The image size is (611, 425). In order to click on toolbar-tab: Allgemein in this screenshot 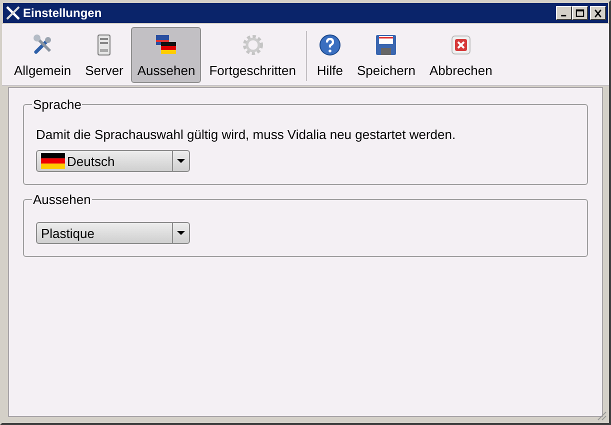, I will do `click(43, 55)`.